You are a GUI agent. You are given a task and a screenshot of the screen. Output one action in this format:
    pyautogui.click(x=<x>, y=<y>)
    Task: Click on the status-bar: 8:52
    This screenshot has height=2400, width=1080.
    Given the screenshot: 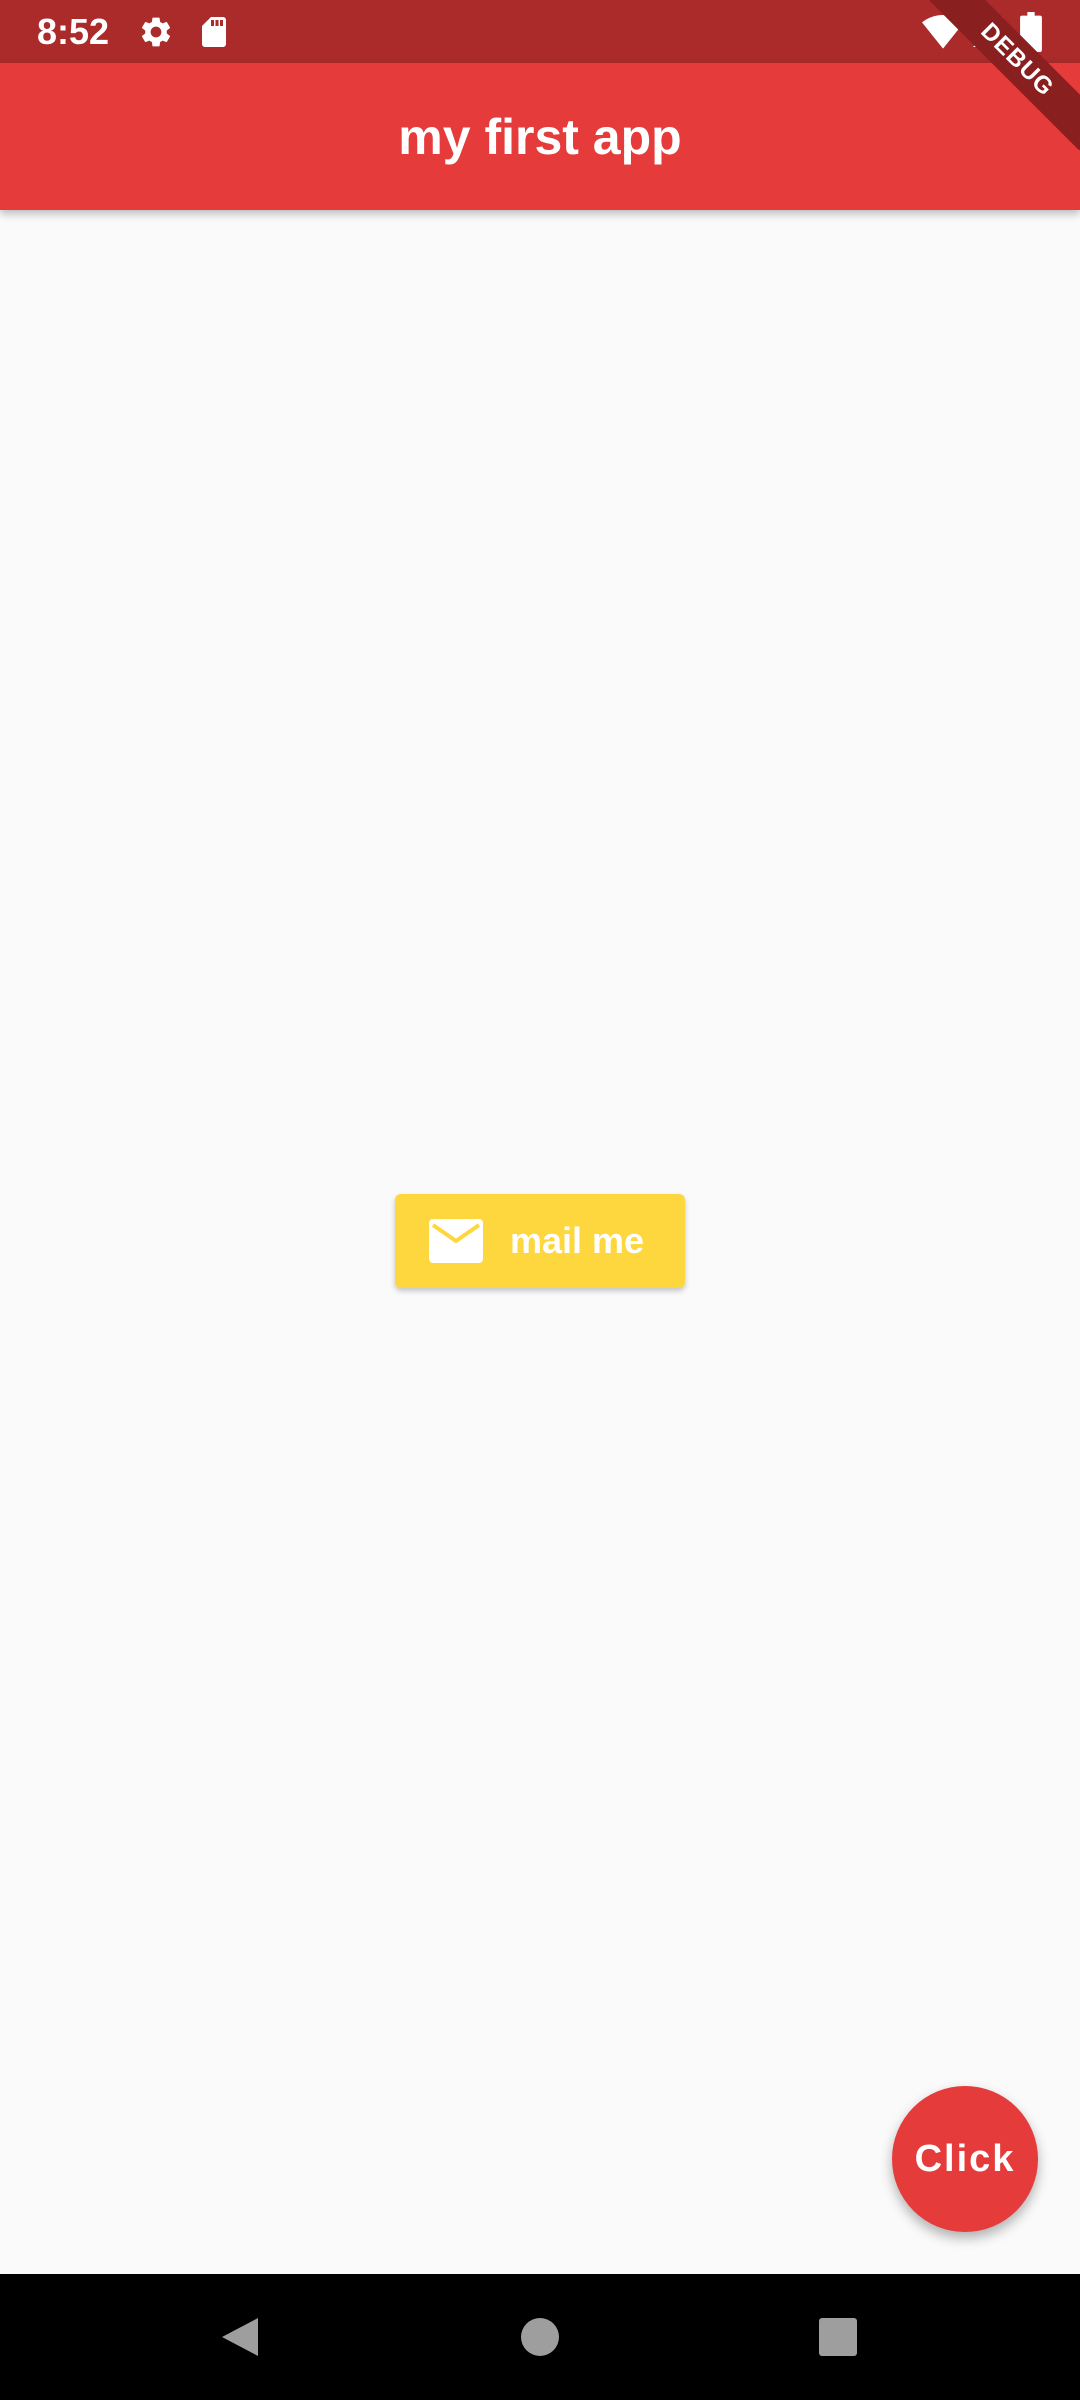 What is the action you would take?
    pyautogui.click(x=540, y=31)
    